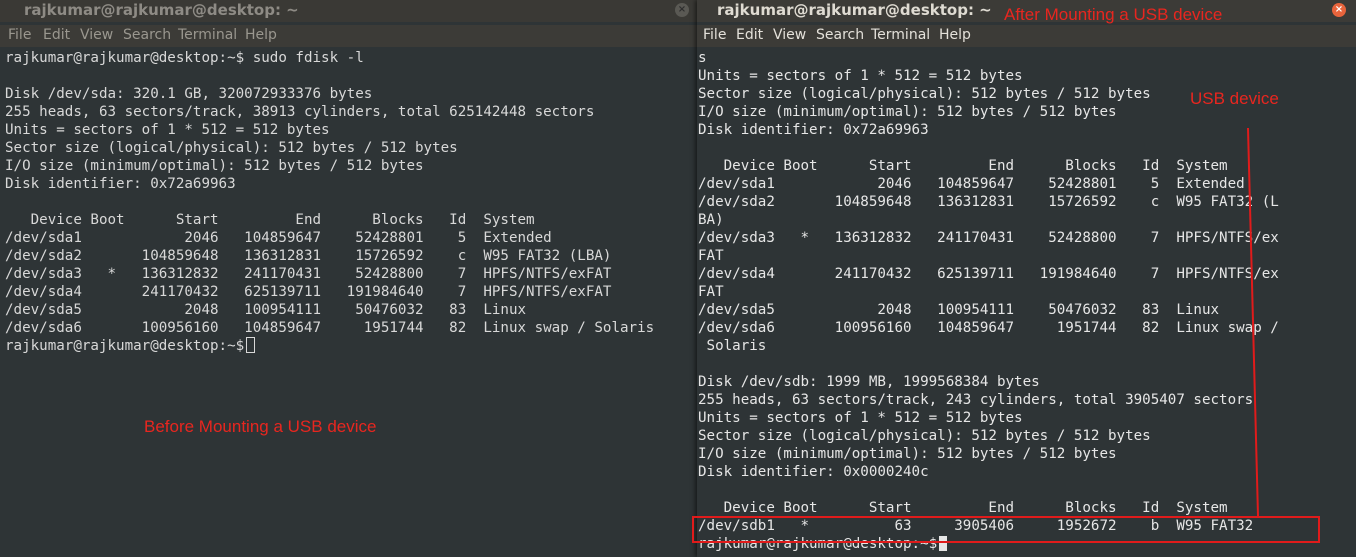  Describe the element at coordinates (1253, 322) in the screenshot. I see `annotation-arrow` at that location.